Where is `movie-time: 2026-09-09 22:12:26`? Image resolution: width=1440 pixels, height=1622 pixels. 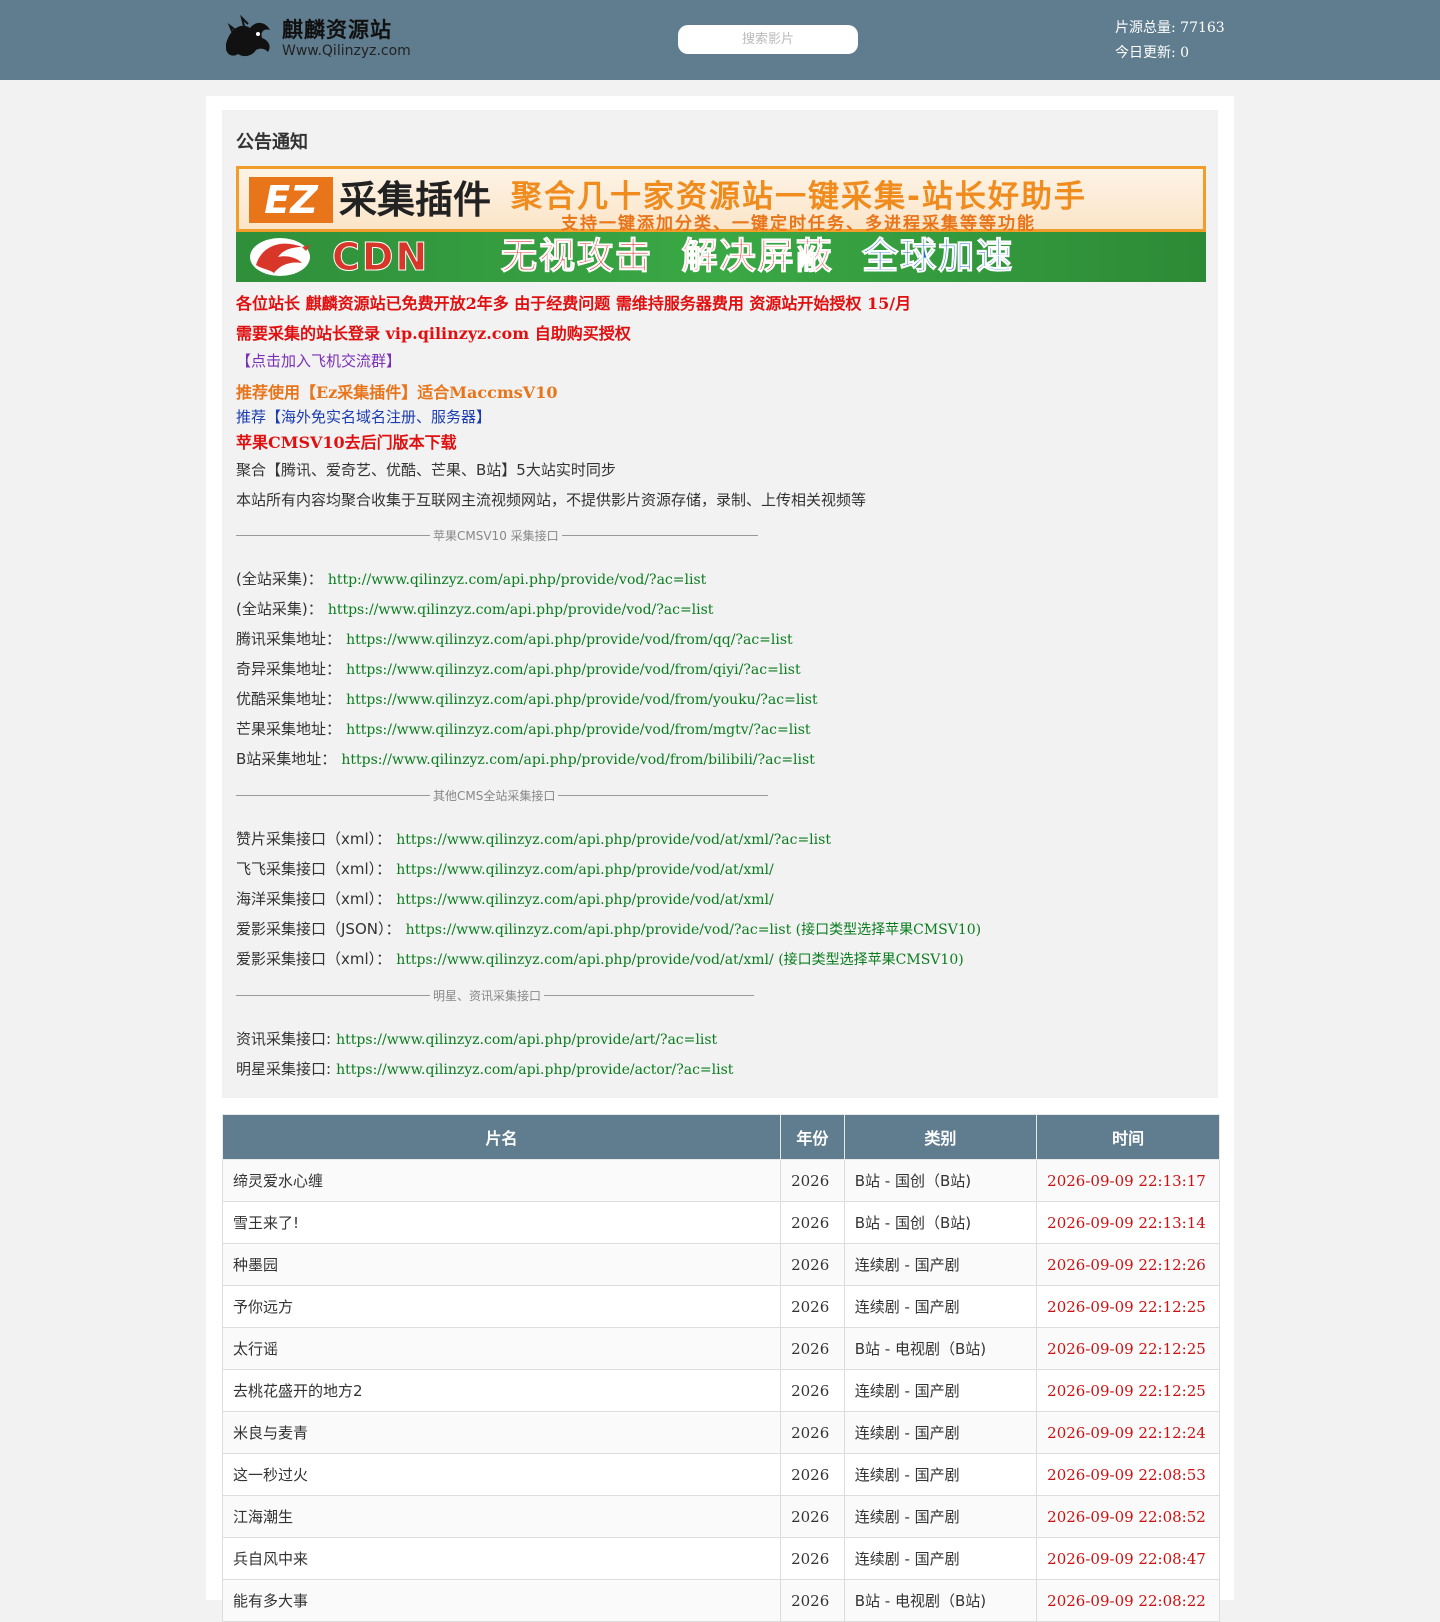 movie-time: 2026-09-09 22:12:26 is located at coordinates (1128, 1264).